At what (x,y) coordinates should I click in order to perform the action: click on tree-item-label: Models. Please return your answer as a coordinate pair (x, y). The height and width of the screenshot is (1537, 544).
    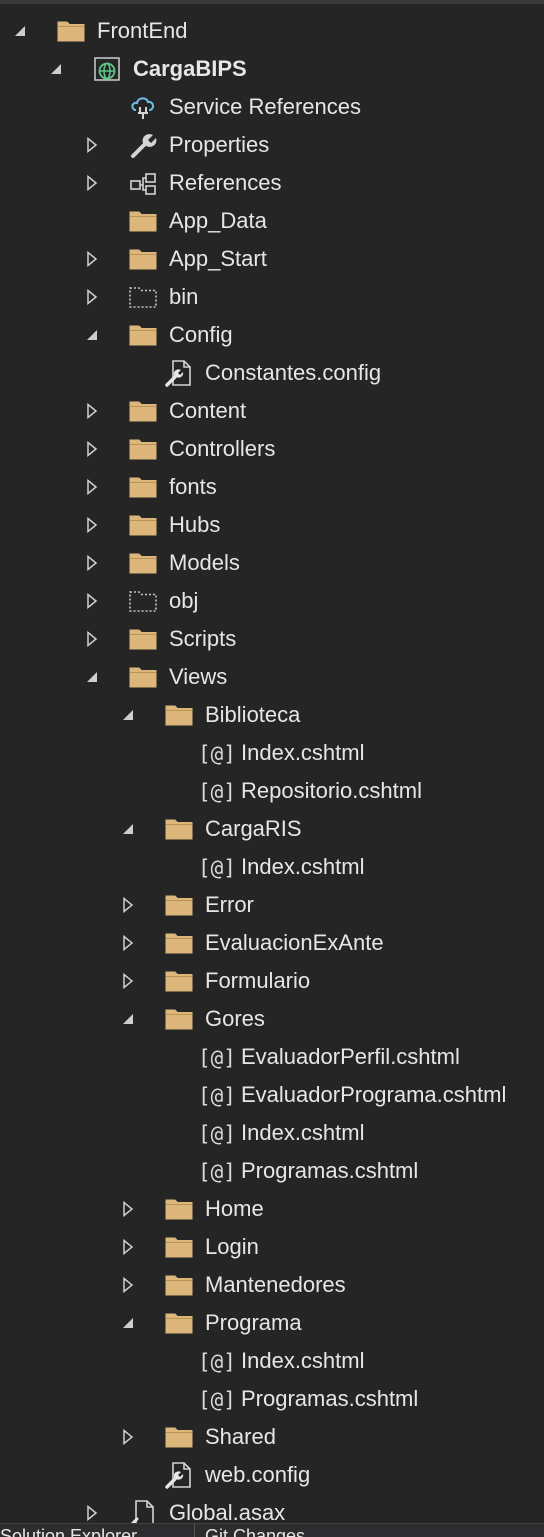
    Looking at the image, I should click on (204, 562).